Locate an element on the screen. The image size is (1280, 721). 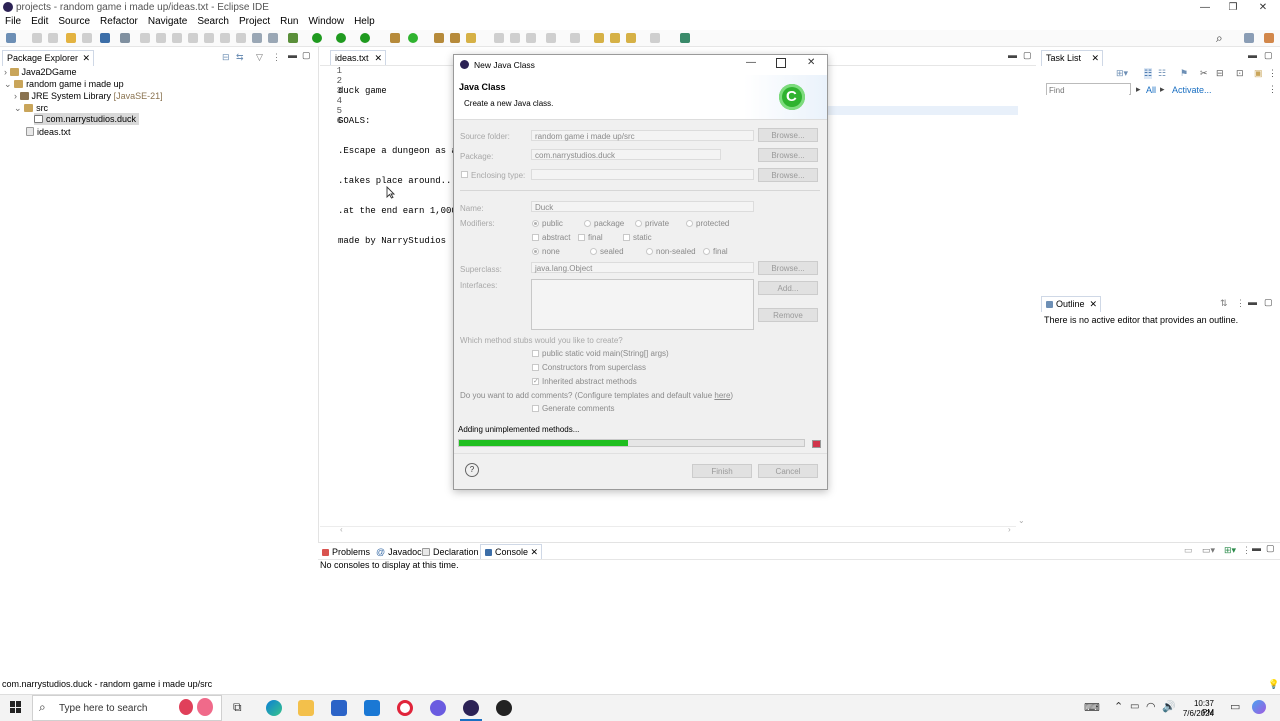
taskbar-search-box: ⌕ Type here to search is located at coordinates (127, 708).